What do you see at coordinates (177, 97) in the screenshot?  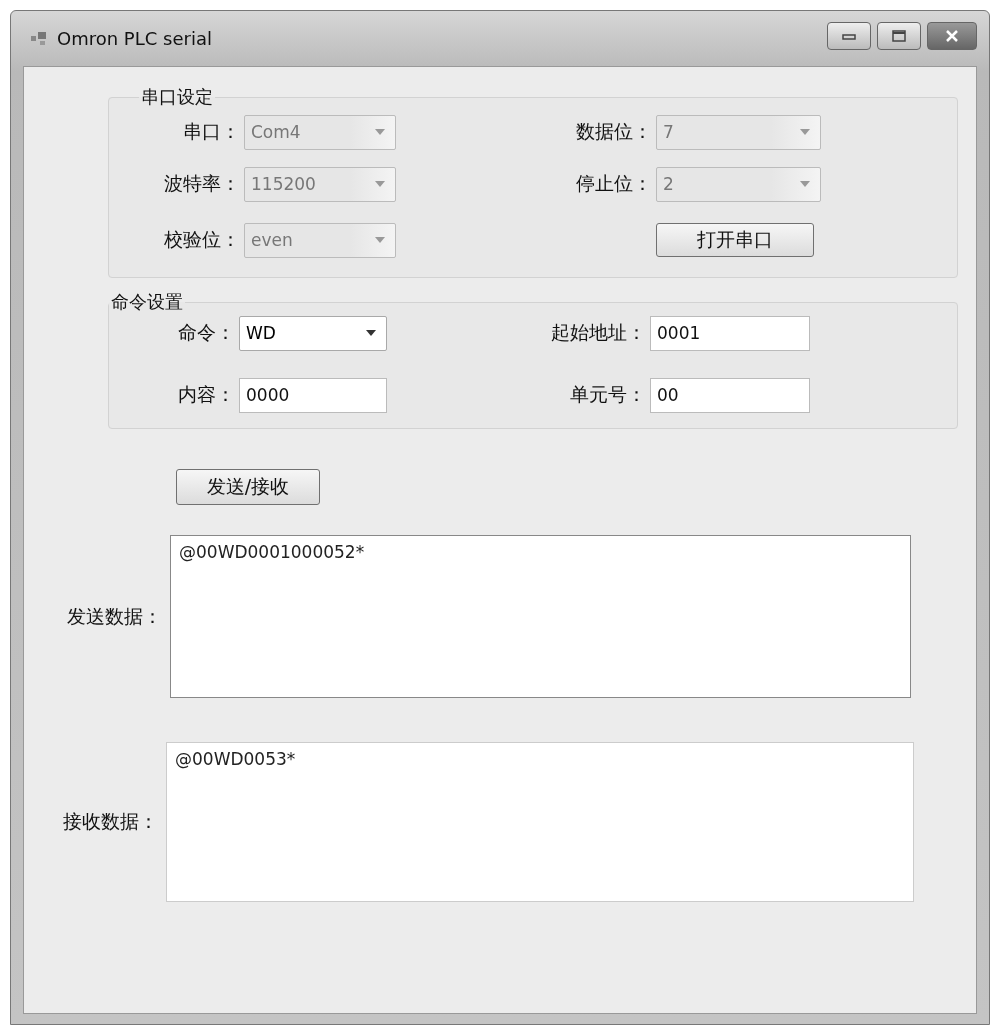 I see `group-title: 串口设定` at bounding box center [177, 97].